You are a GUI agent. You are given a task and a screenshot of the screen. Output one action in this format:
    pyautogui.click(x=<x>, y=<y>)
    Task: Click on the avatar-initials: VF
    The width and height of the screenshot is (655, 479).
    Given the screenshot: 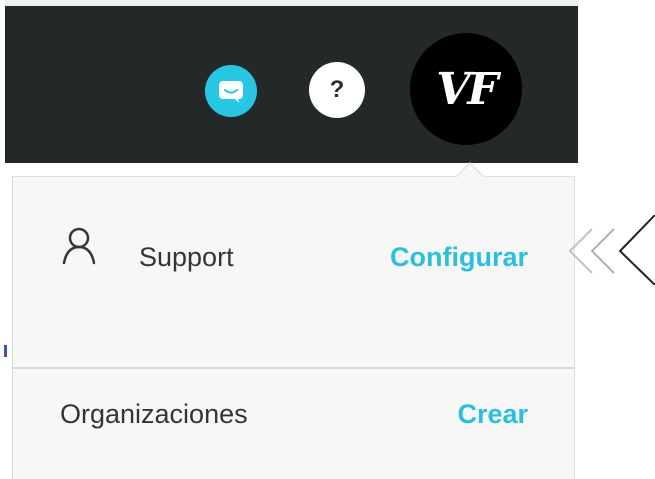 What is the action you would take?
    pyautogui.click(x=467, y=89)
    